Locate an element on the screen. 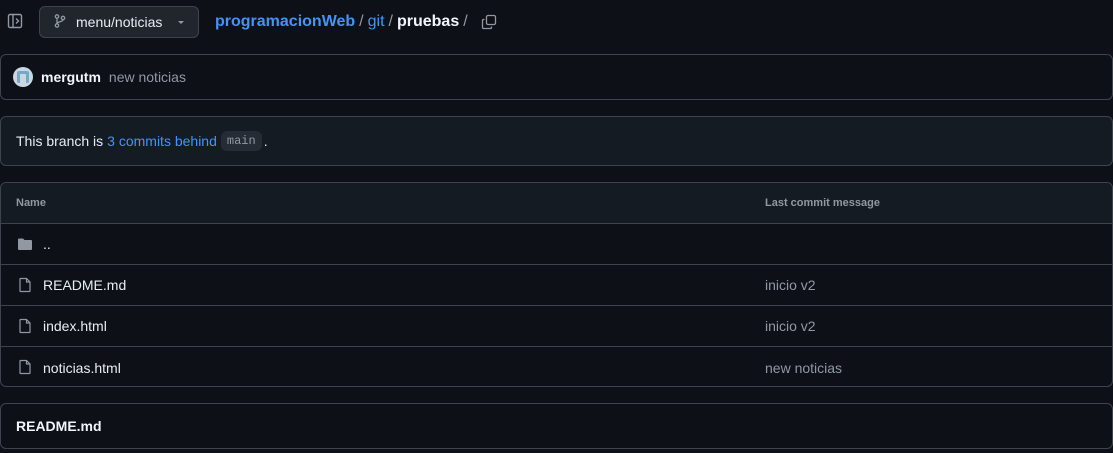 This screenshot has height=453, width=1113. base-branch-label: main is located at coordinates (241, 141).